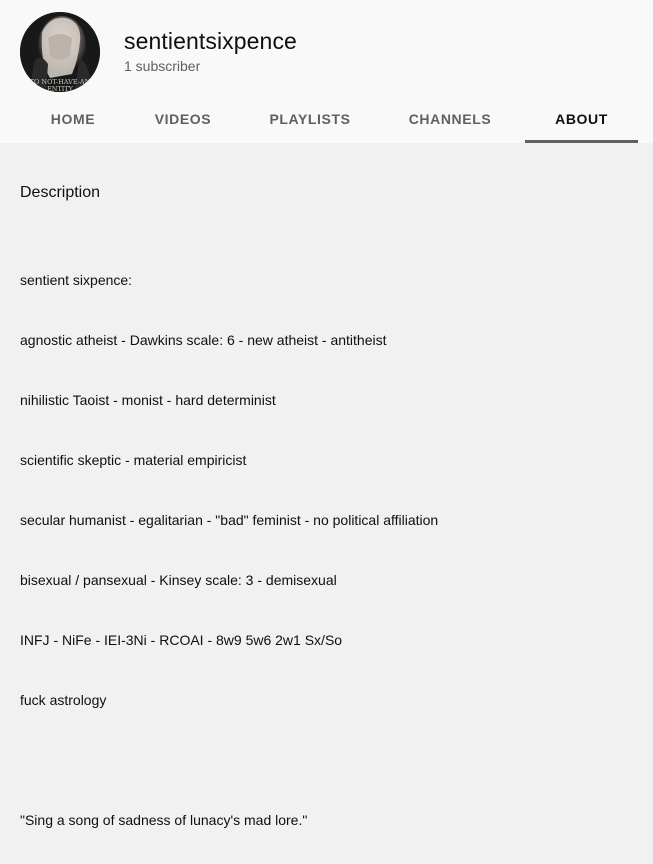 This screenshot has height=864, width=653. I want to click on description-line: scientific skeptic - material empiricist, so click(133, 460).